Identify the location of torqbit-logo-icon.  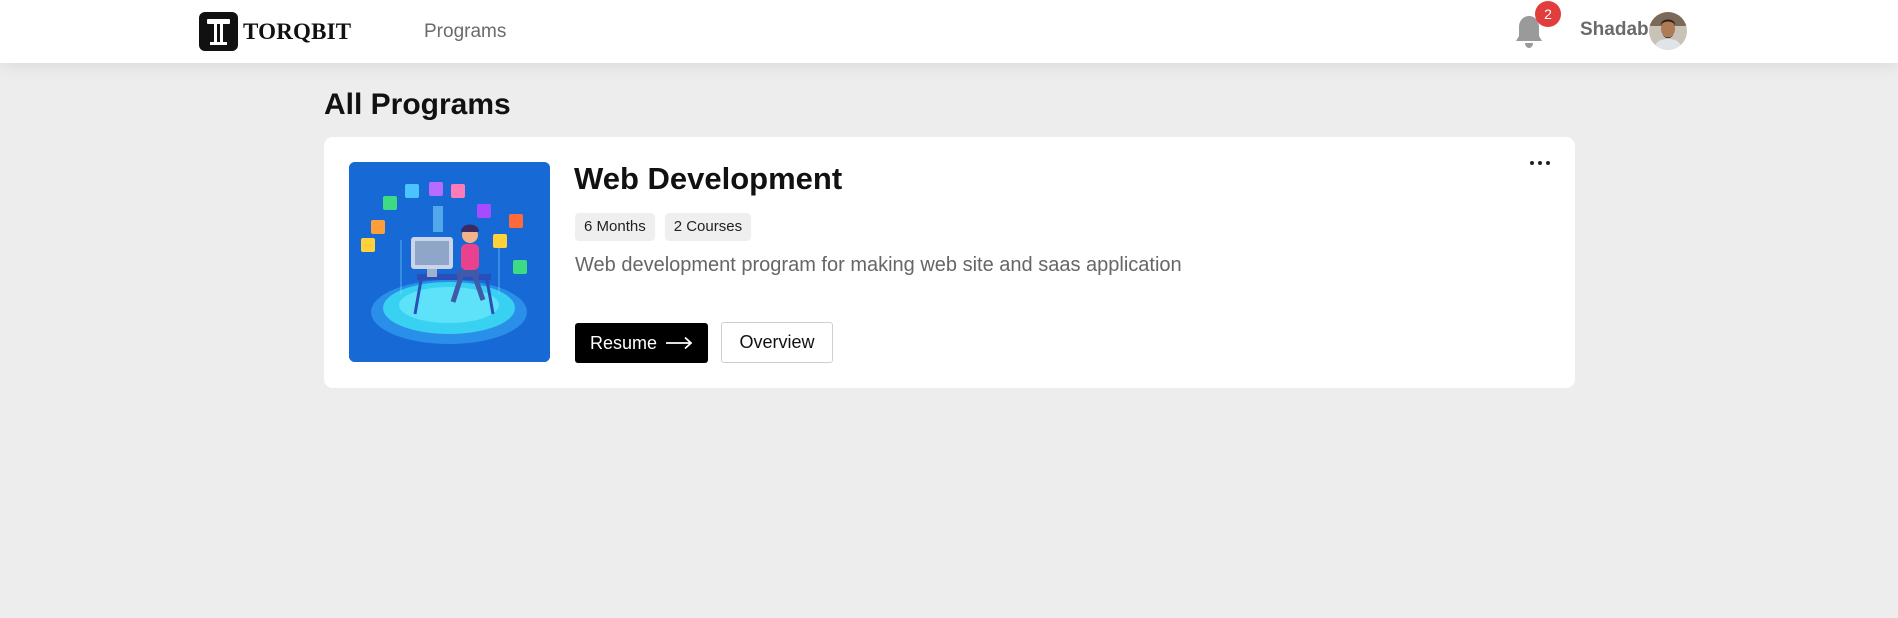
(218, 31).